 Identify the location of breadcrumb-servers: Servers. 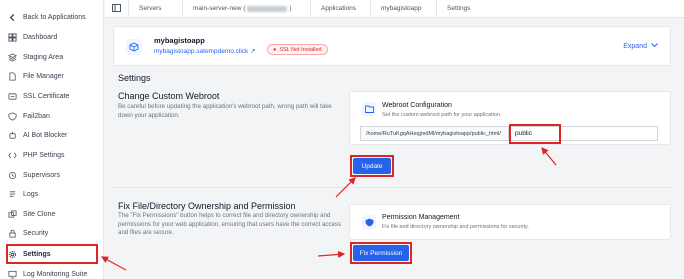
(156, 9).